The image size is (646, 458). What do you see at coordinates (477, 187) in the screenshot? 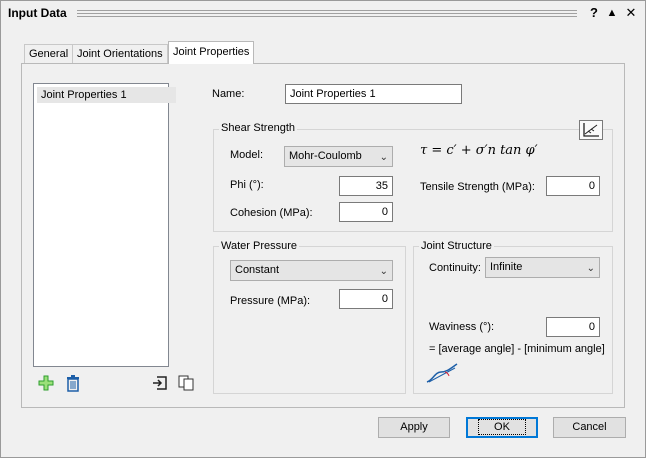
I see `tensile-strength-label: Tensile Strength (MPa):` at bounding box center [477, 187].